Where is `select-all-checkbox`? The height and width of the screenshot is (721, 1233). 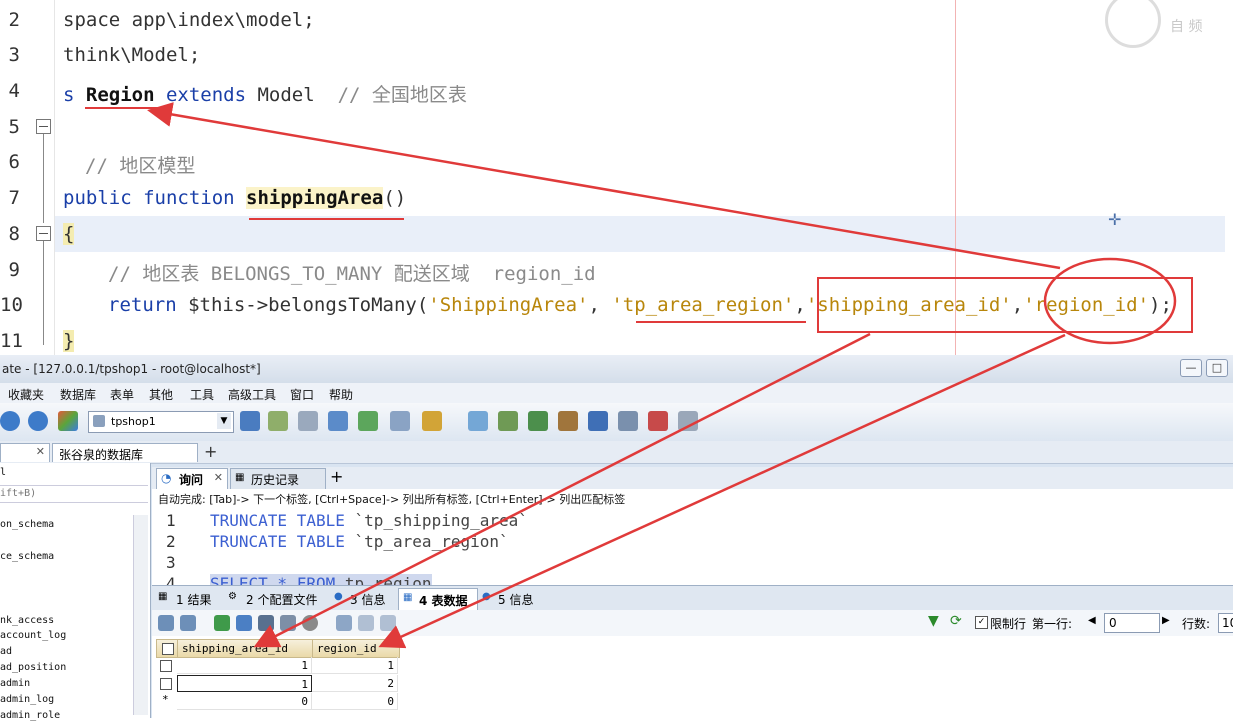
select-all-checkbox is located at coordinates (168, 649).